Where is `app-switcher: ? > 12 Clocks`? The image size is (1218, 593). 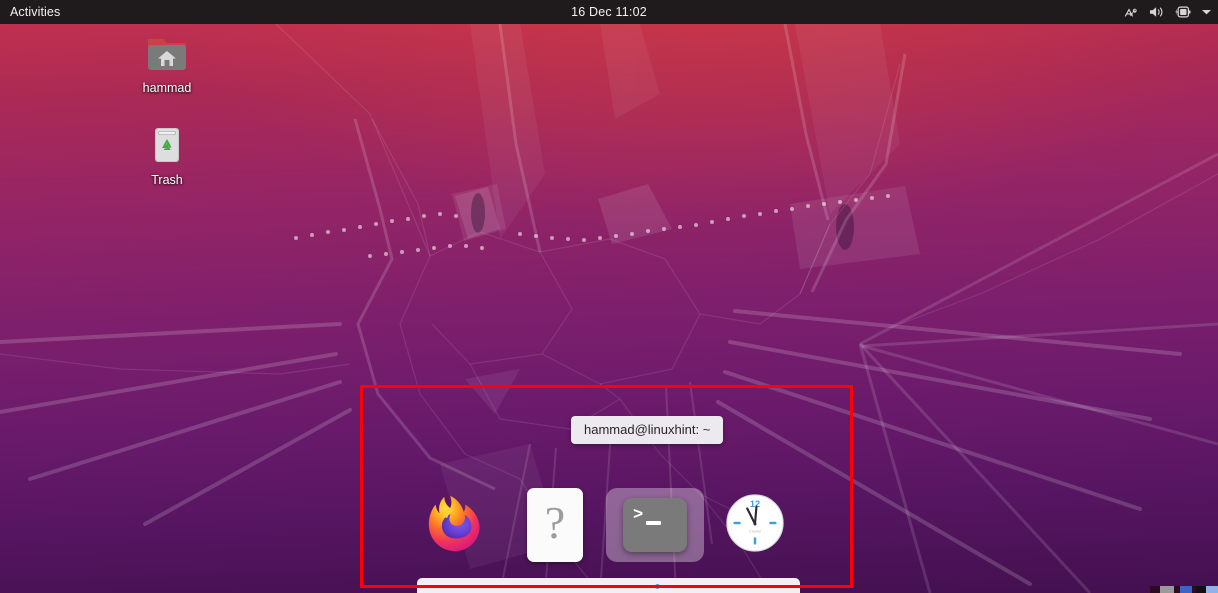 app-switcher: ? > 12 Clocks is located at coordinates (605, 525).